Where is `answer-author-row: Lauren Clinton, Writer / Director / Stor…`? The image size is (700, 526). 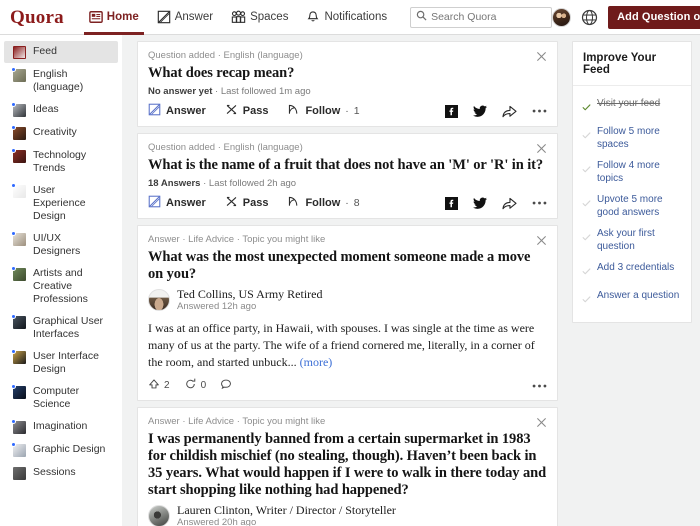
answer-author-row: Lauren Clinton, Writer / Director / Stor… is located at coordinates (347, 514).